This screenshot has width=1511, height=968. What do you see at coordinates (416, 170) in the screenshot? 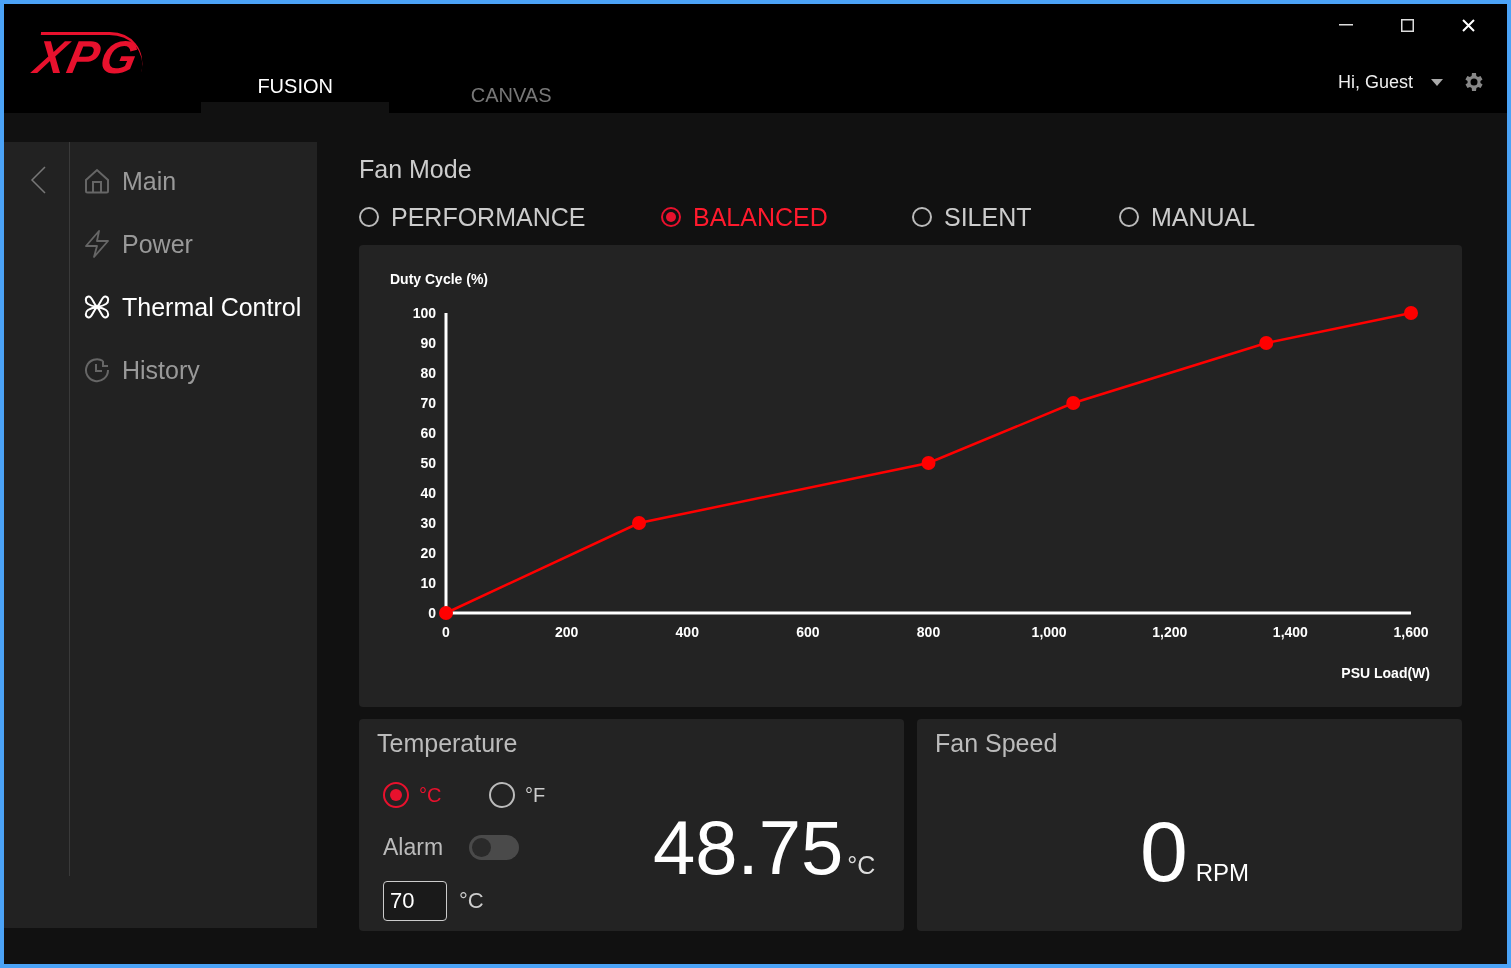
I see `section-title: Fan Mode` at bounding box center [416, 170].